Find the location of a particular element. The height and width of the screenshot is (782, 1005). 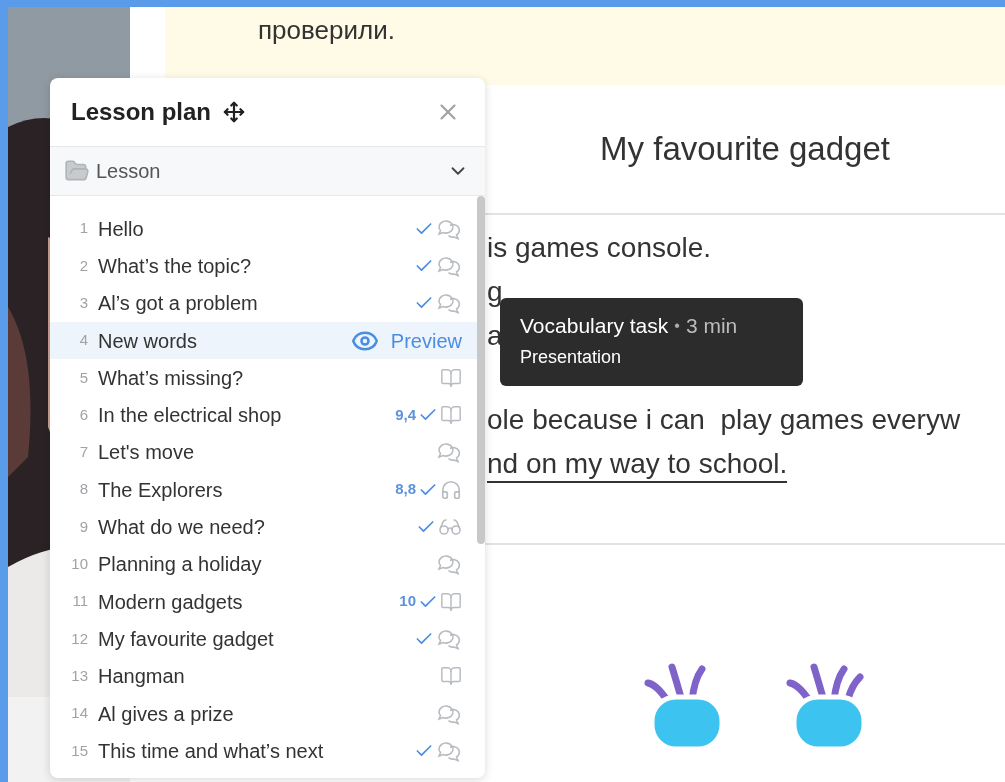

lesson-title: My favourite gadget is located at coordinates (745, 149).